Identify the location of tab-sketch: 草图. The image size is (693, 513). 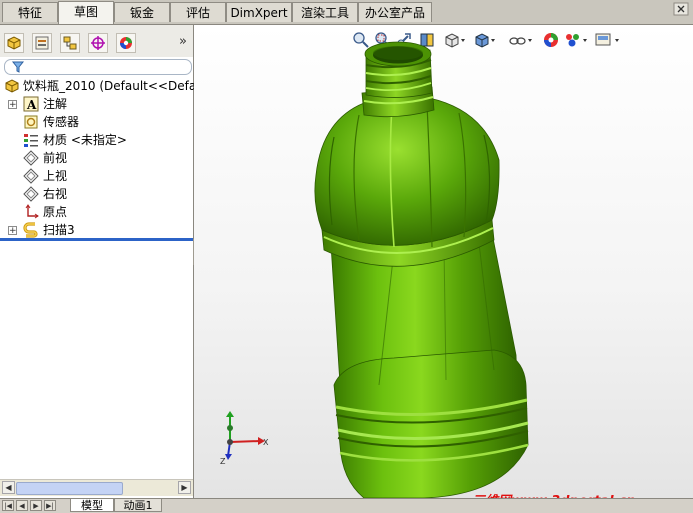
(86, 12).